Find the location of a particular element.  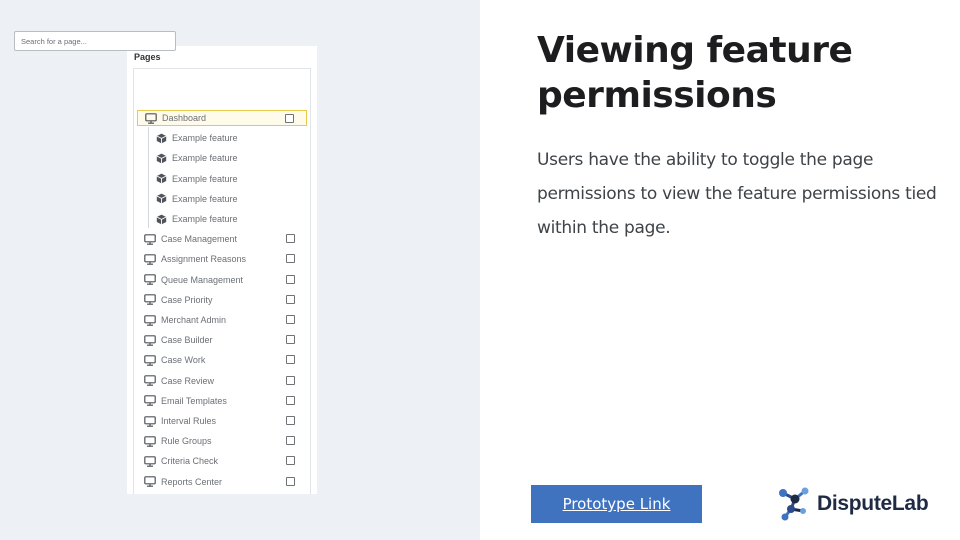

tree-item-label: Case Management is located at coordinates (199, 239).